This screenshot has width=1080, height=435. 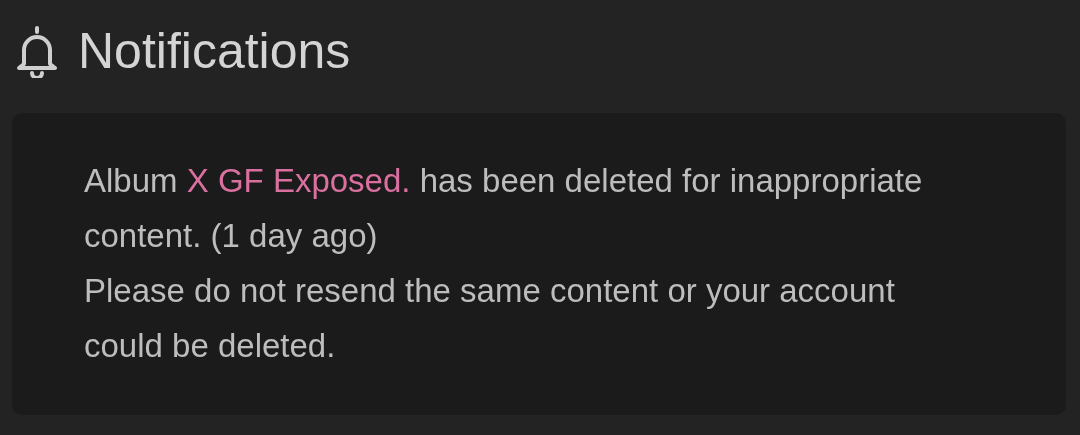 What do you see at coordinates (214, 51) in the screenshot?
I see `page-title: Notifications` at bounding box center [214, 51].